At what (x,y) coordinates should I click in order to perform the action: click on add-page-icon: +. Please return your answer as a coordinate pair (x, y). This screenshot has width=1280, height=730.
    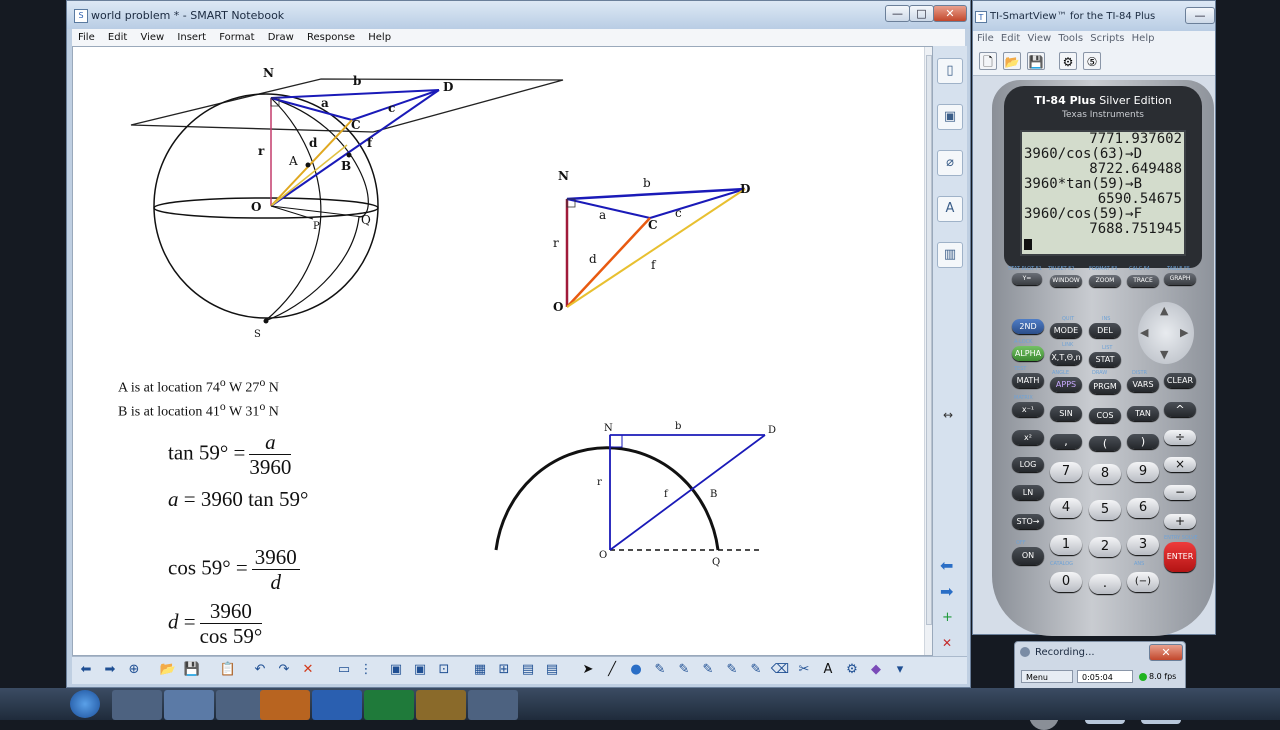
    Looking at the image, I should click on (947, 617).